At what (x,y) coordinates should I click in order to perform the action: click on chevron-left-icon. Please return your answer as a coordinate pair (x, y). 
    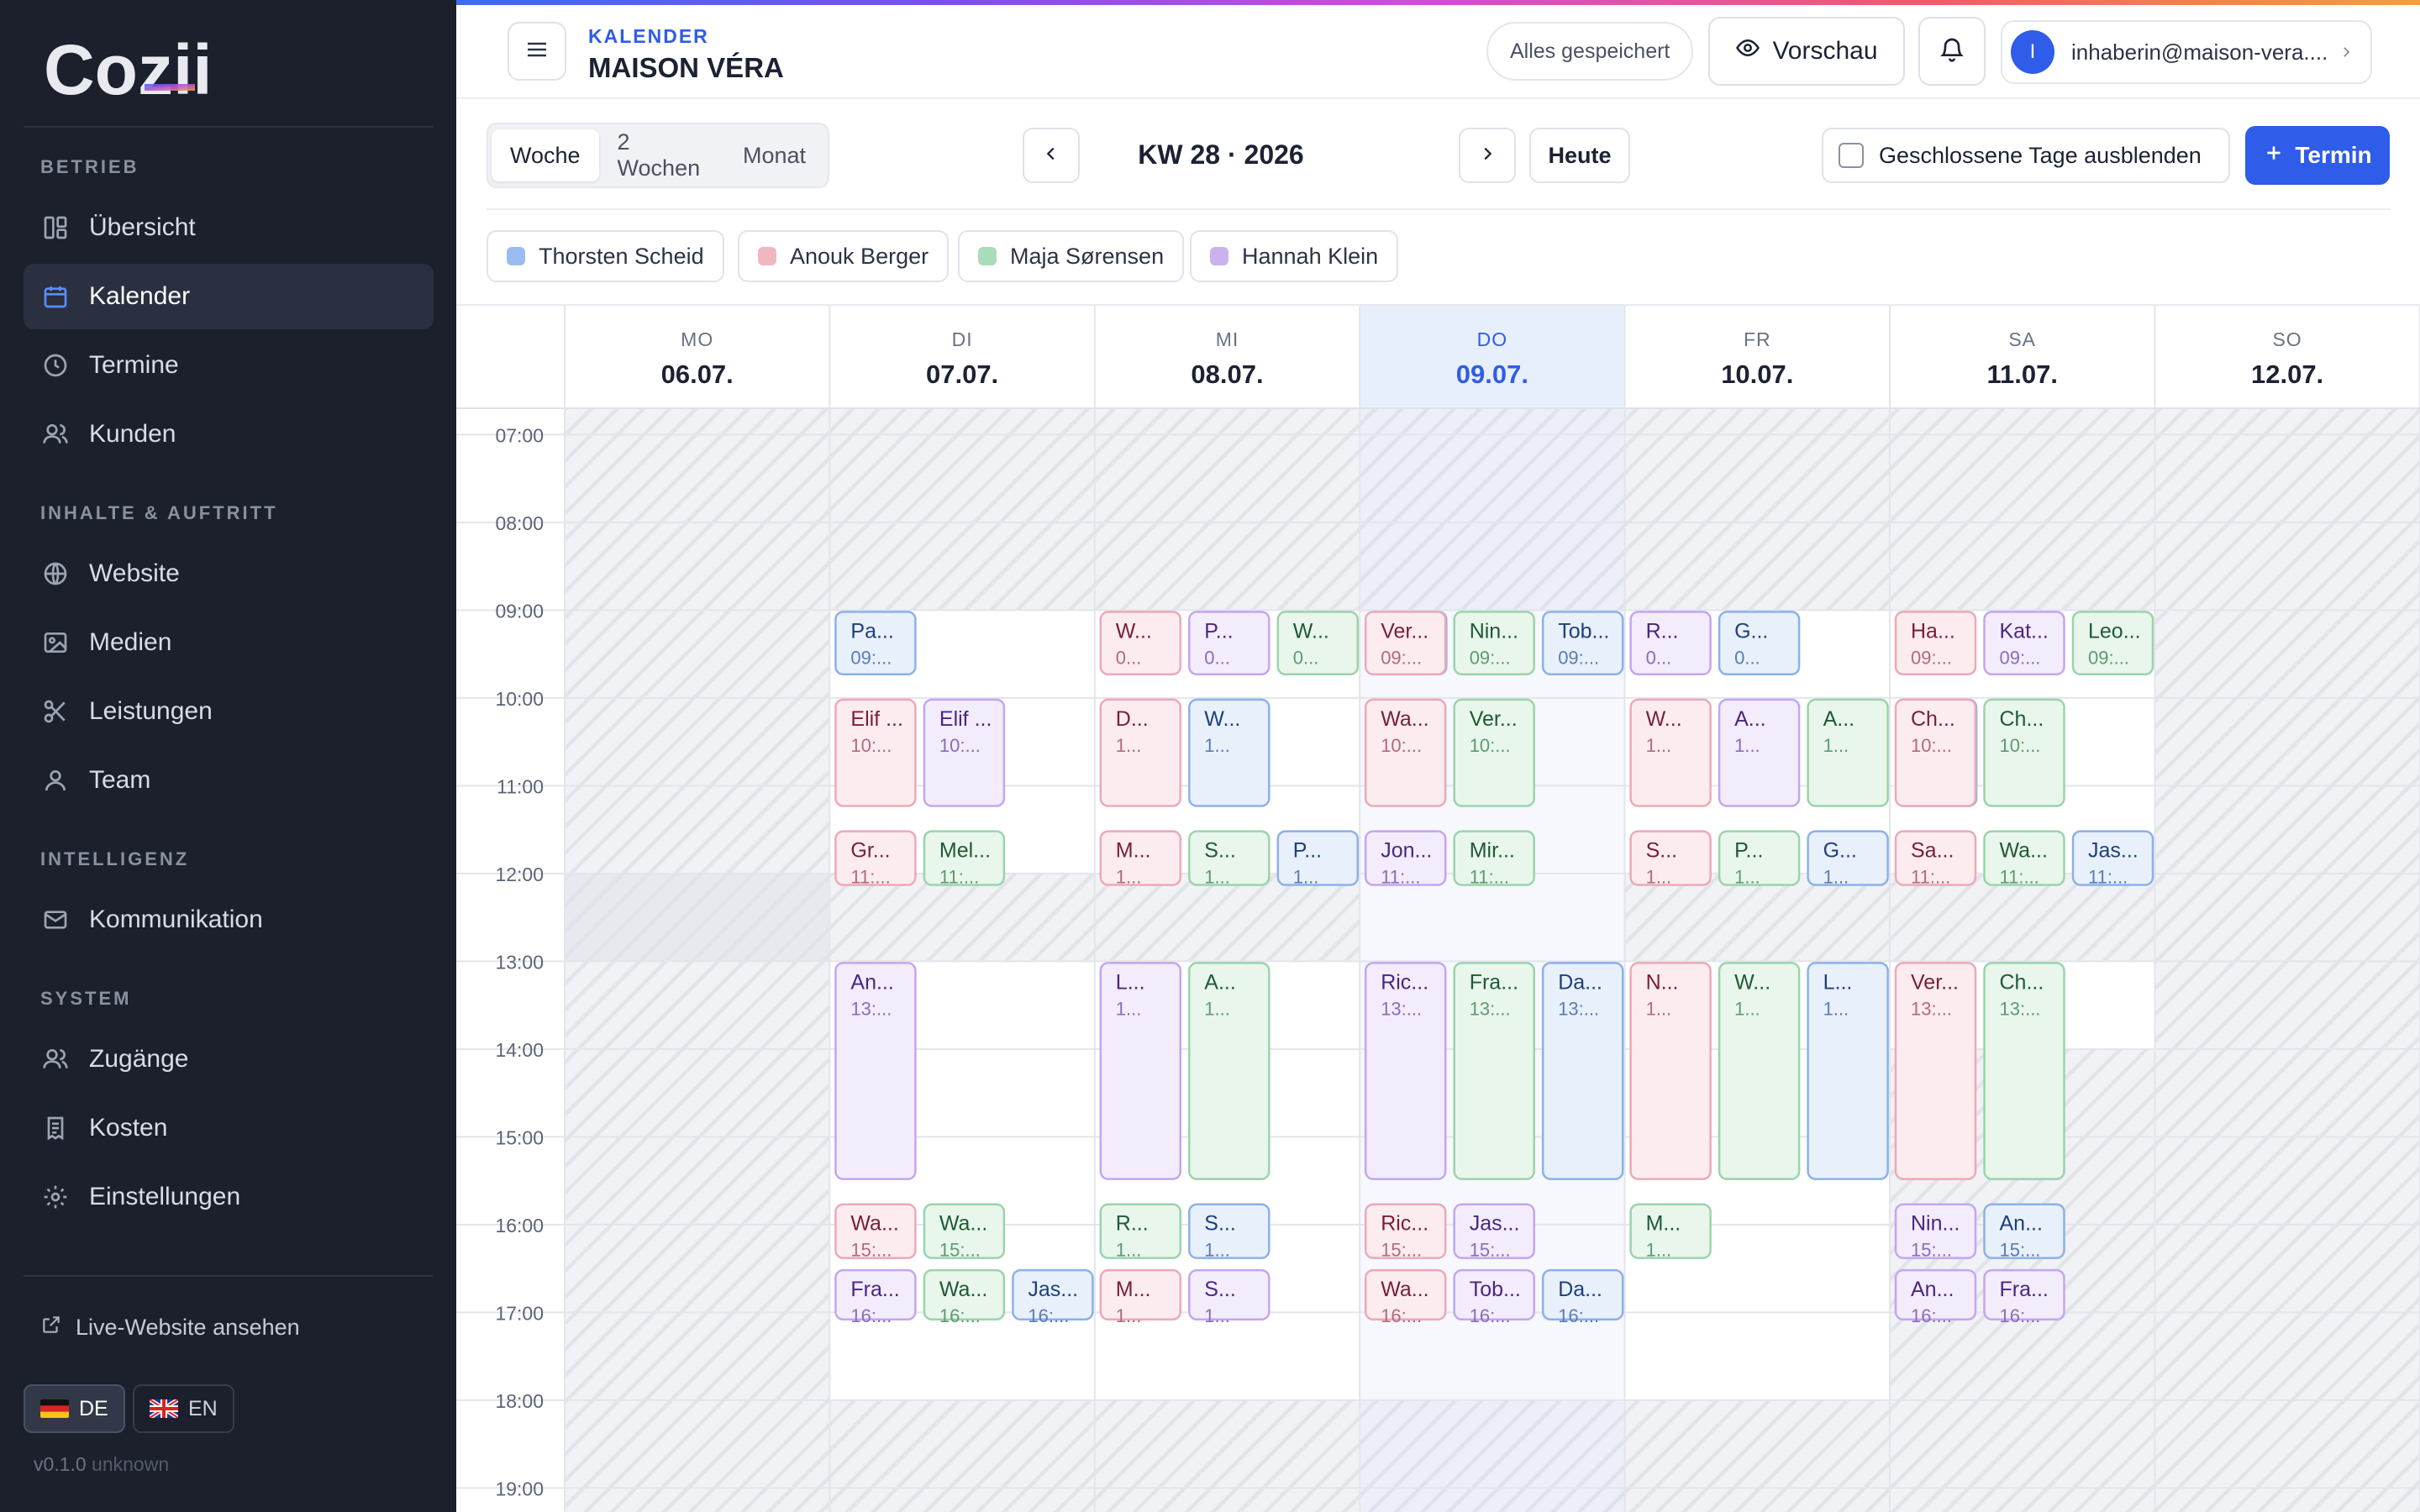
    Looking at the image, I should click on (1051, 155).